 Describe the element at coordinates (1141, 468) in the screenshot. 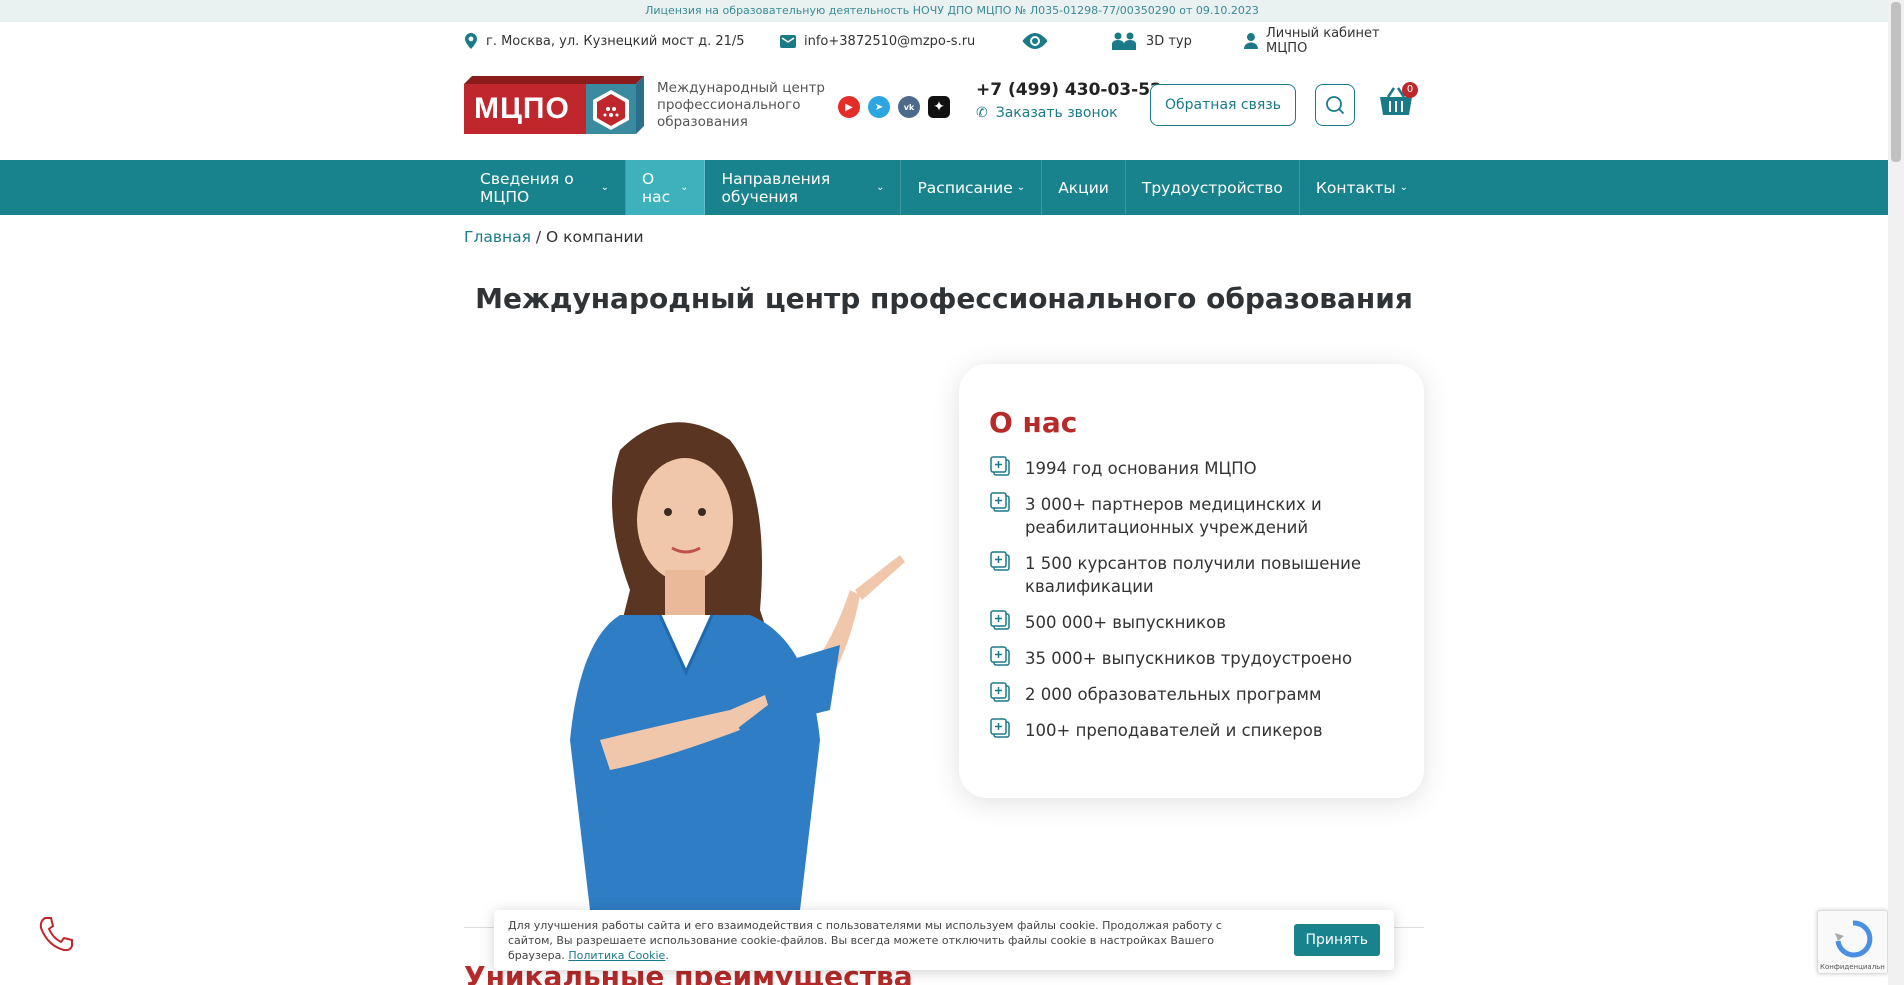

I see `about-item-text: 1994 год основания МЦПО` at that location.